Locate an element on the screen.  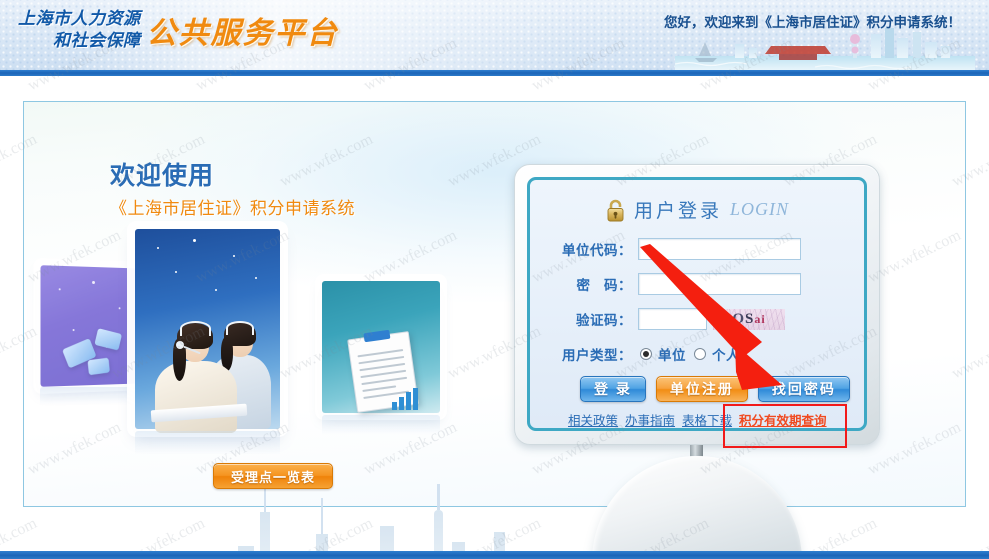
illustration-panel-left is located at coordinates (92, 326).